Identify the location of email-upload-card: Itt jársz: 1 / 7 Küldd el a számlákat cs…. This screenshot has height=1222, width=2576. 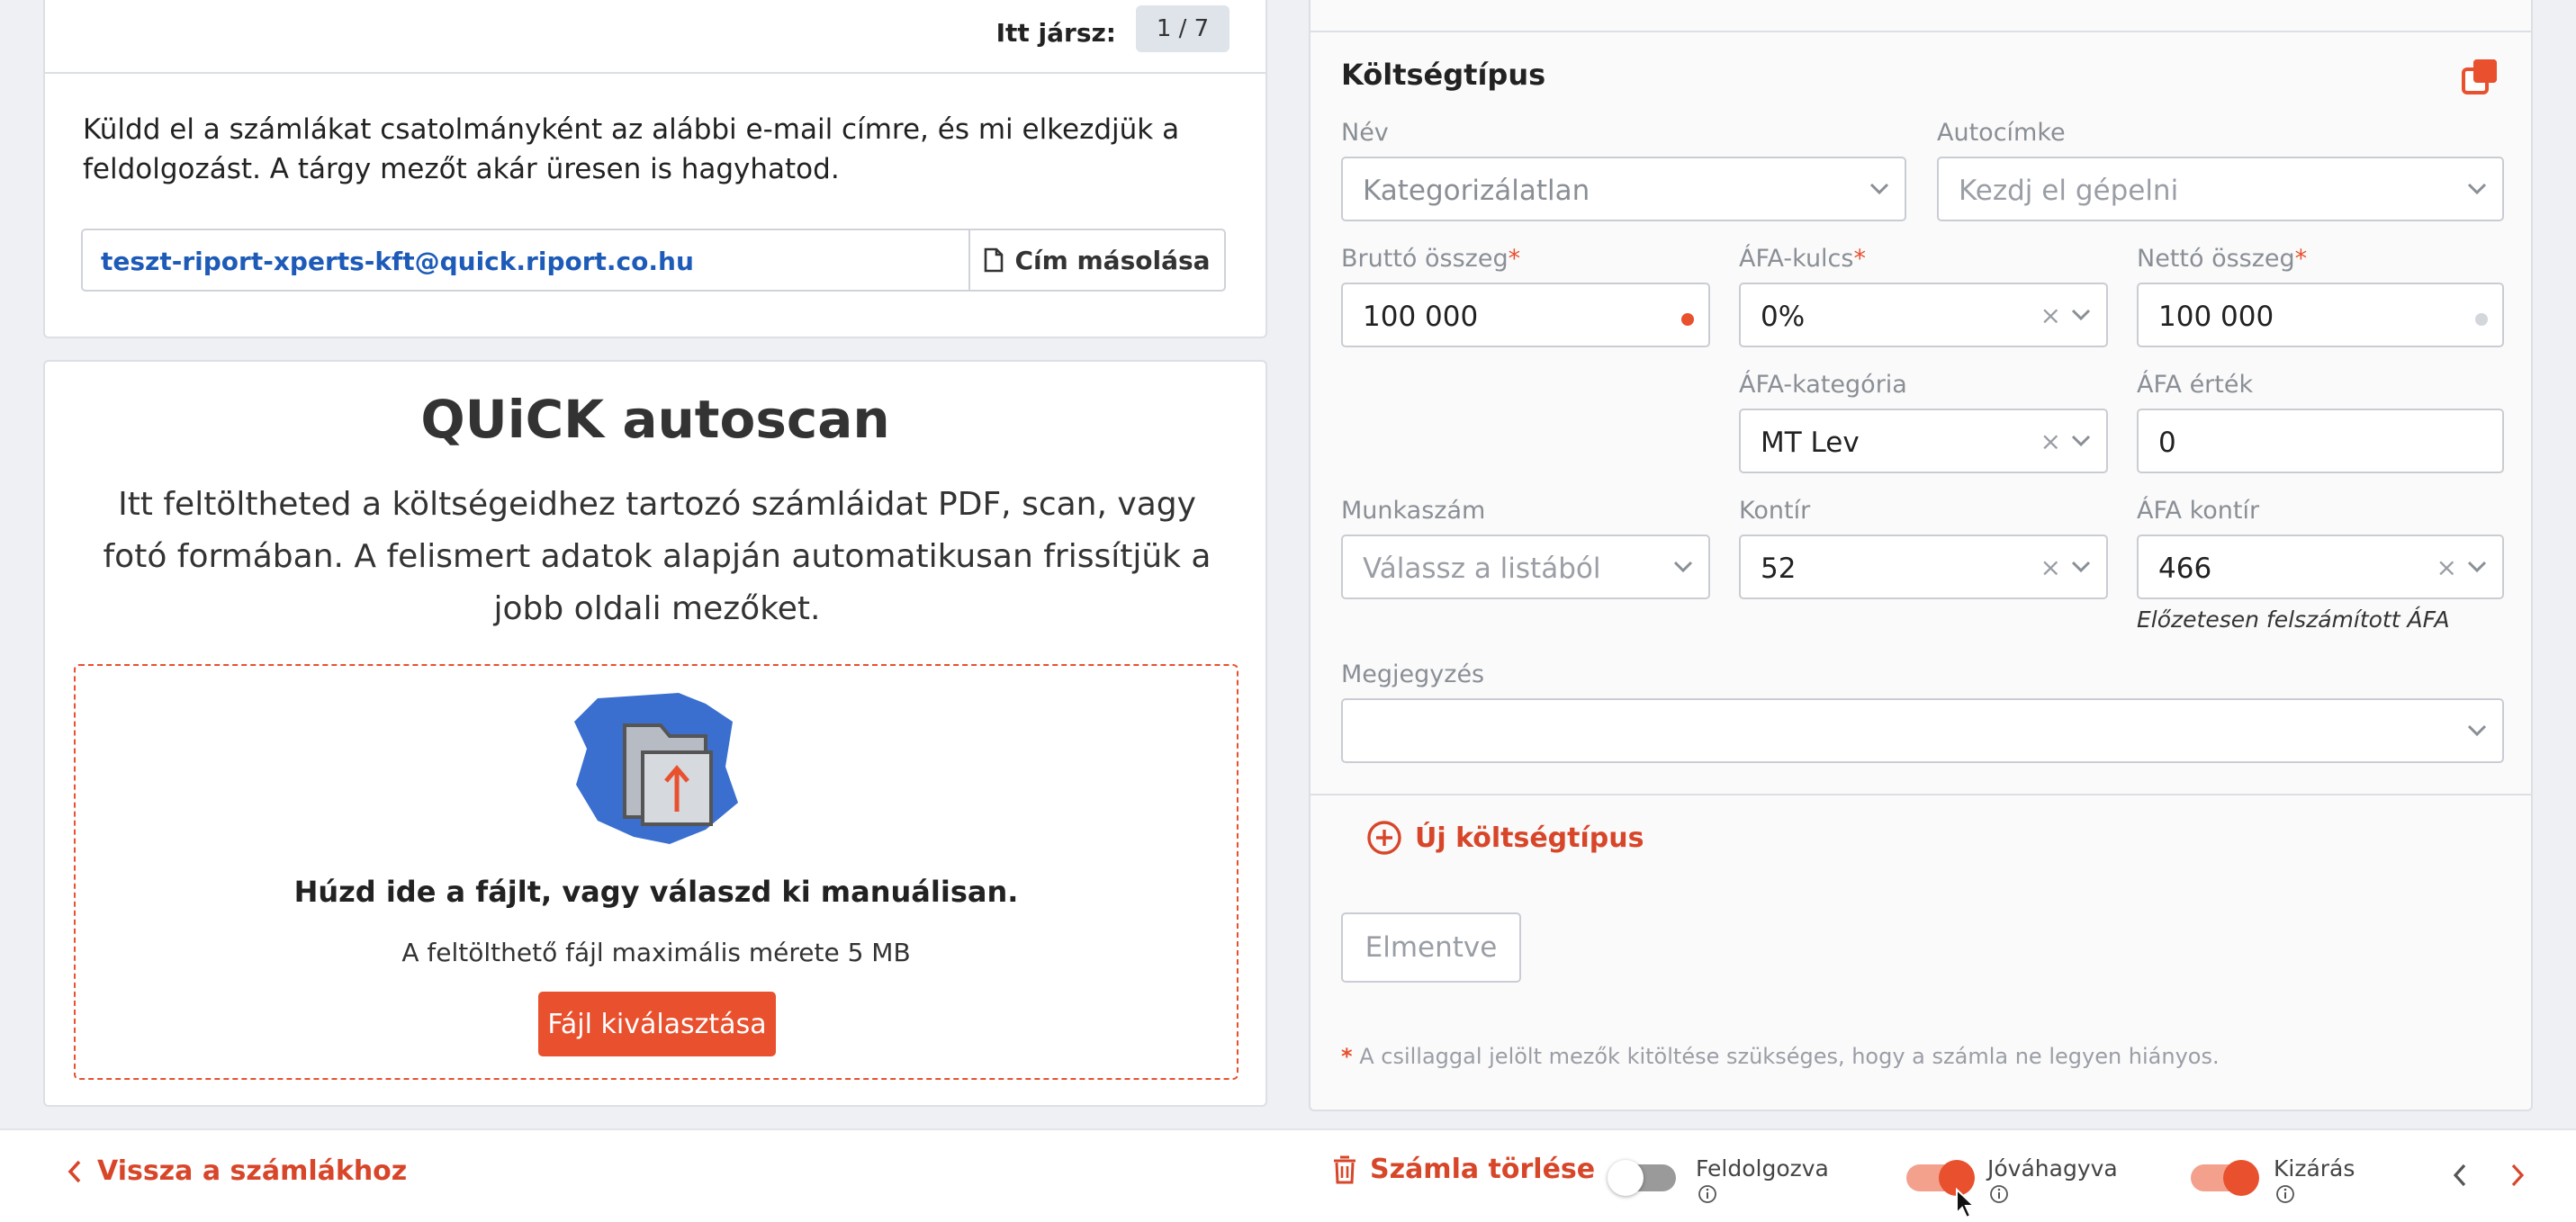
(655, 169).